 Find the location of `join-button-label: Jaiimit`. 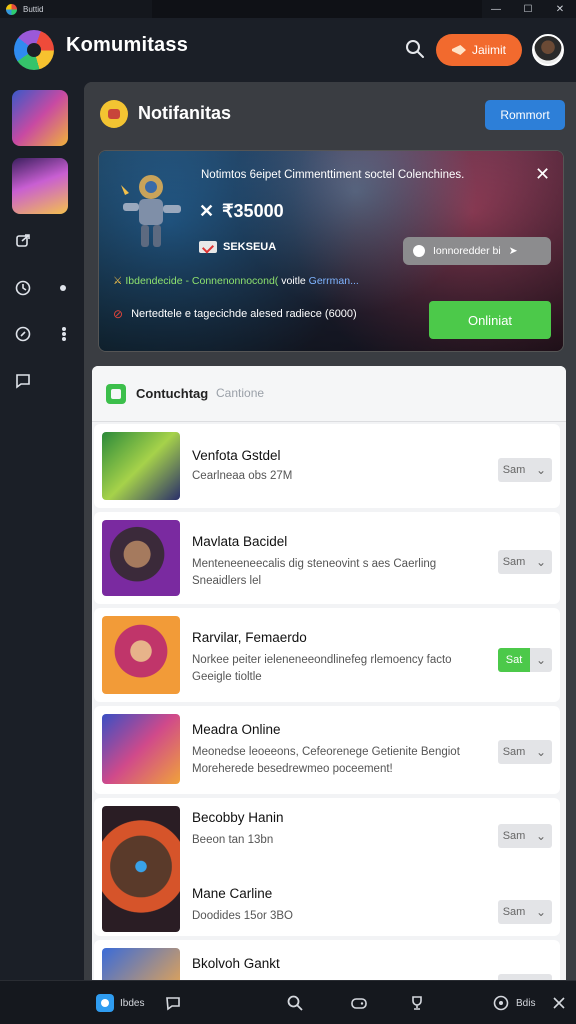

join-button-label: Jaiimit is located at coordinates (488, 50).